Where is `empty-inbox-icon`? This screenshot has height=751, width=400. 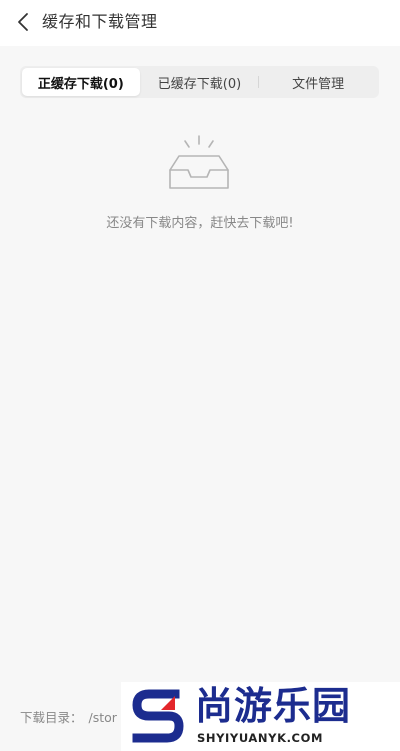 empty-inbox-icon is located at coordinates (199, 162).